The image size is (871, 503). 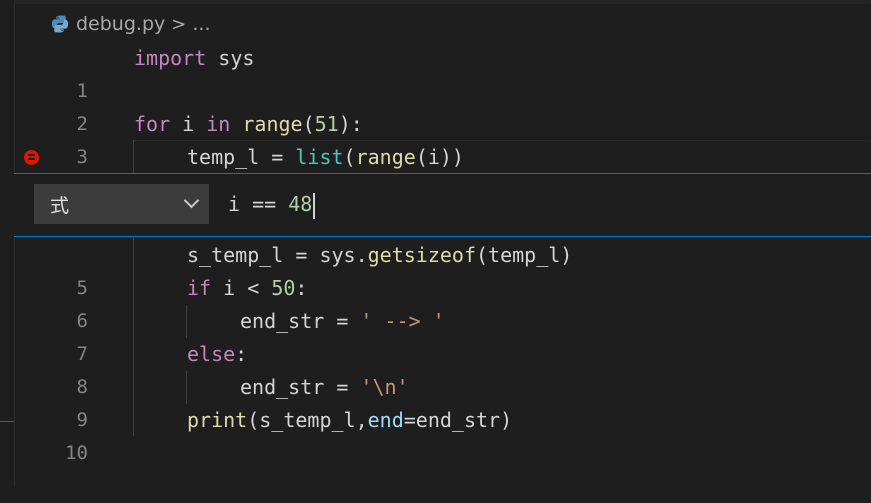 What do you see at coordinates (435, 72) in the screenshot?
I see `code-line: 1 import sys` at bounding box center [435, 72].